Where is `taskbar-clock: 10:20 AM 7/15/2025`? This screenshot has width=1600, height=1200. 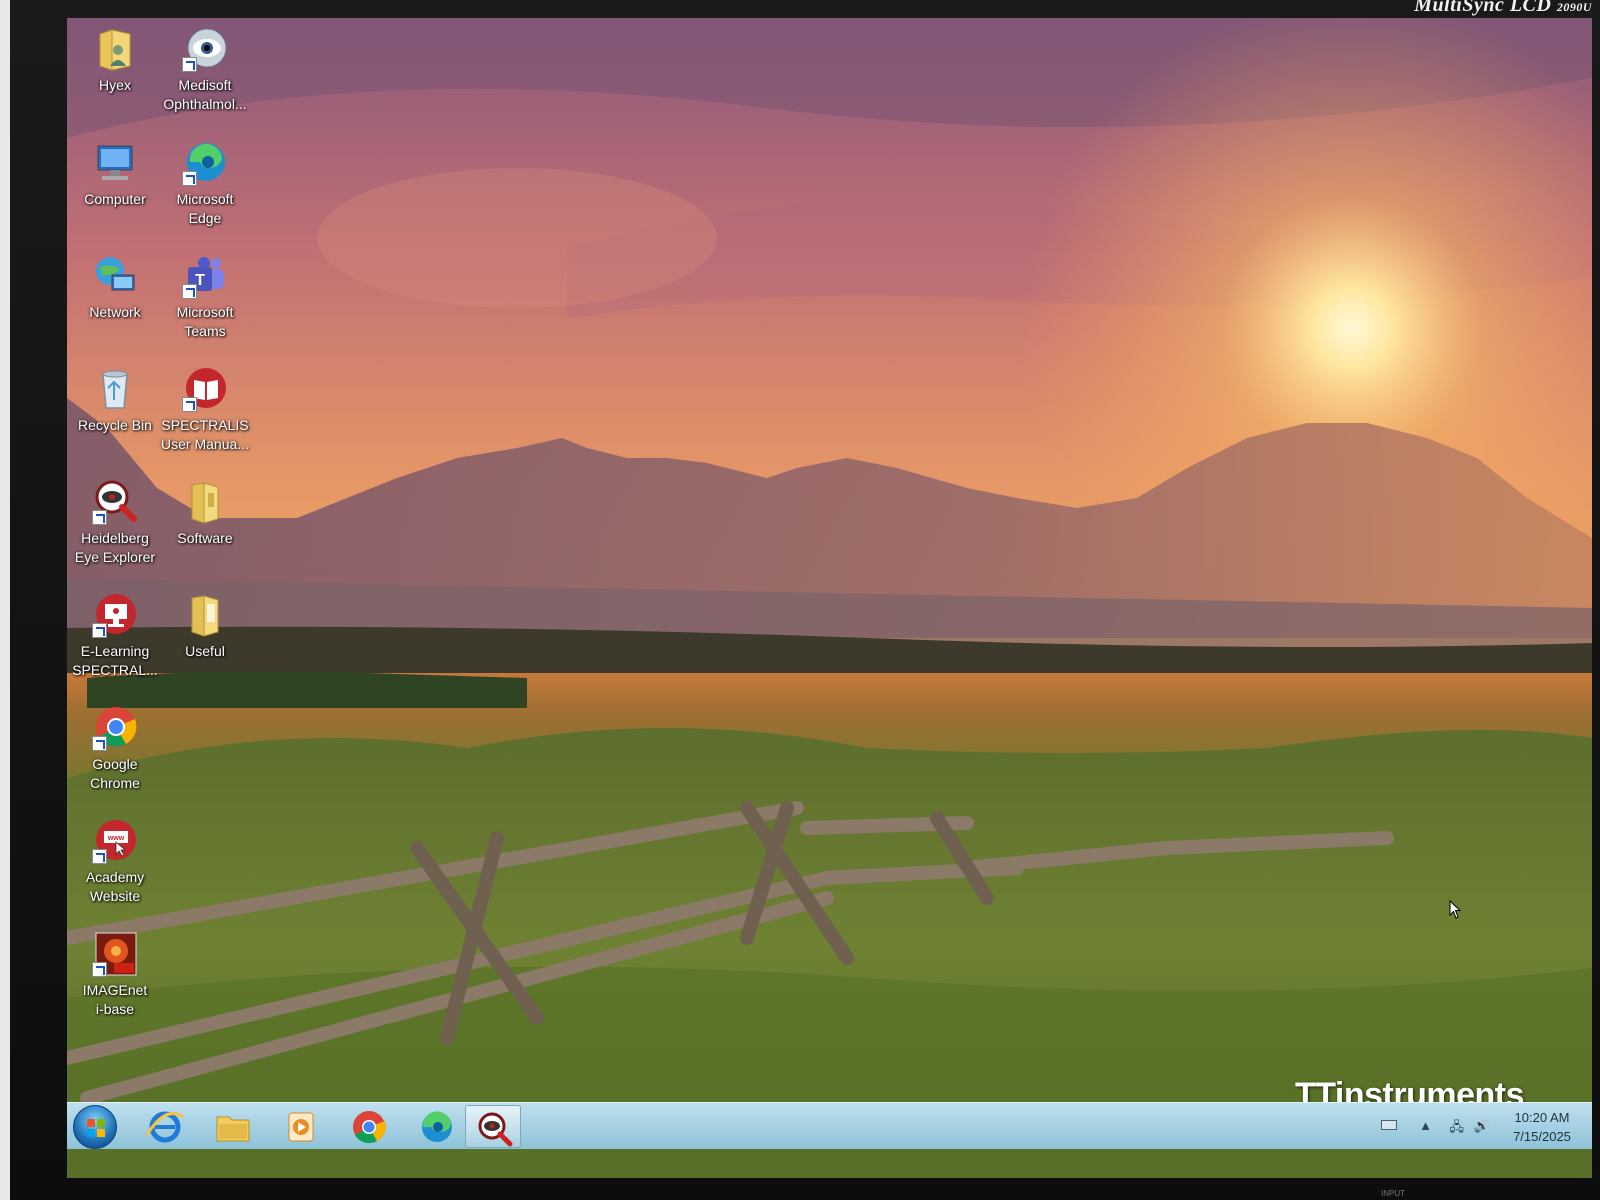
taskbar-clock: 10:20 AM 7/15/2025 is located at coordinates (1542, 1127).